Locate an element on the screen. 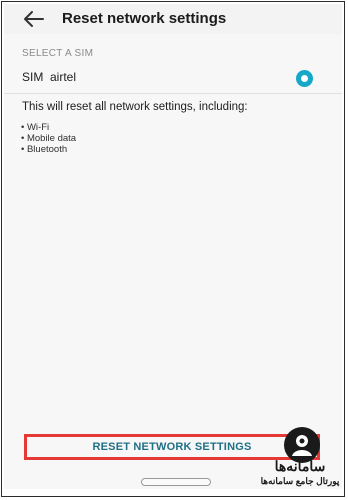  sim-radio-selected is located at coordinates (304, 78).